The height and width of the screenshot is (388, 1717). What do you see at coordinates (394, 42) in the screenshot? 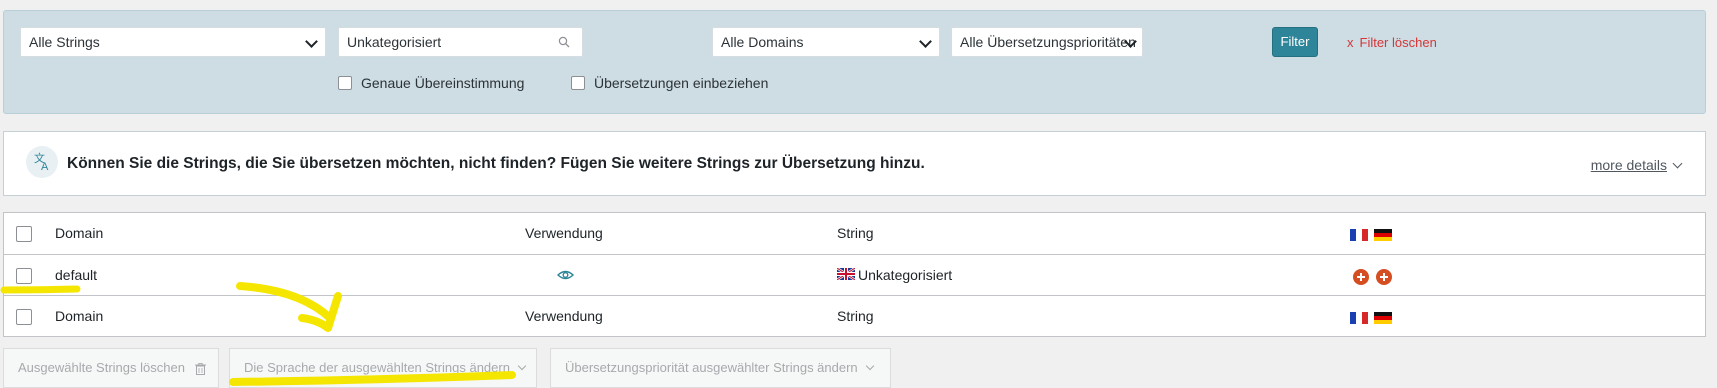
I see `search-input-value: Unkategorisiert` at bounding box center [394, 42].